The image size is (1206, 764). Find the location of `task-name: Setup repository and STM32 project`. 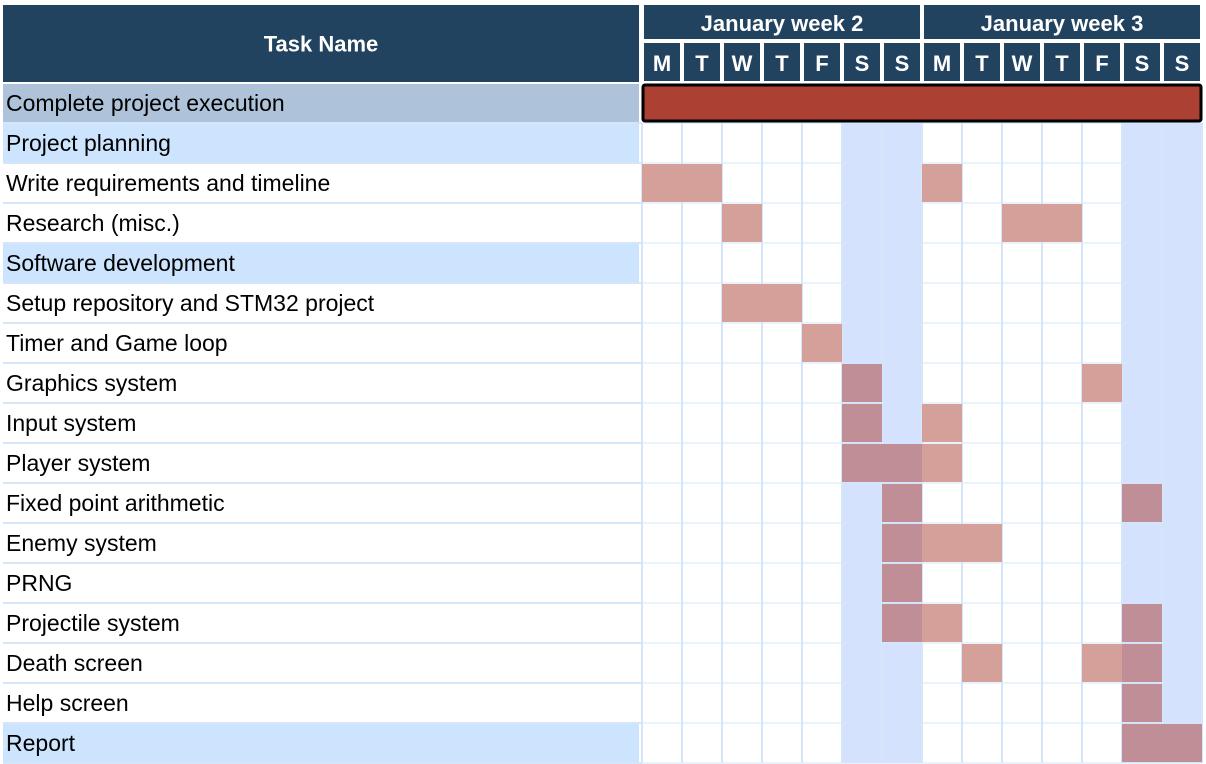

task-name: Setup repository and STM32 project is located at coordinates (190, 303).